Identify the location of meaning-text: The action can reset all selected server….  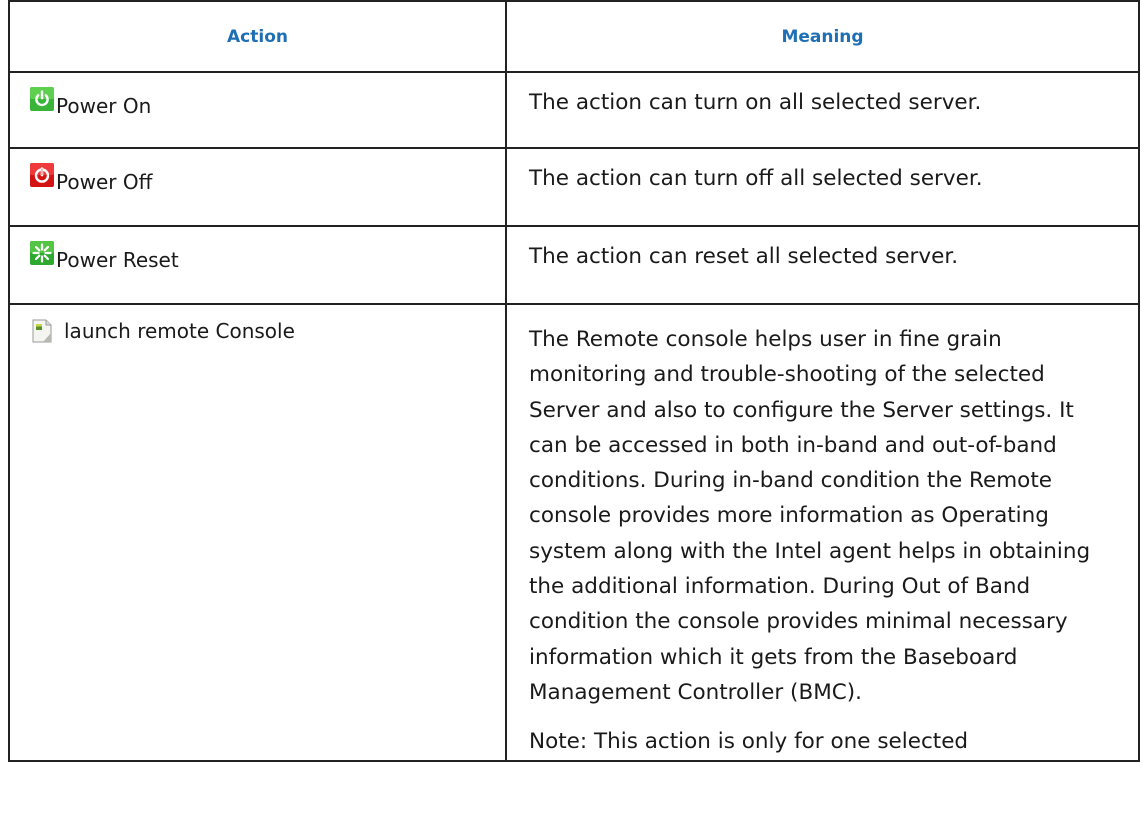
(744, 256).